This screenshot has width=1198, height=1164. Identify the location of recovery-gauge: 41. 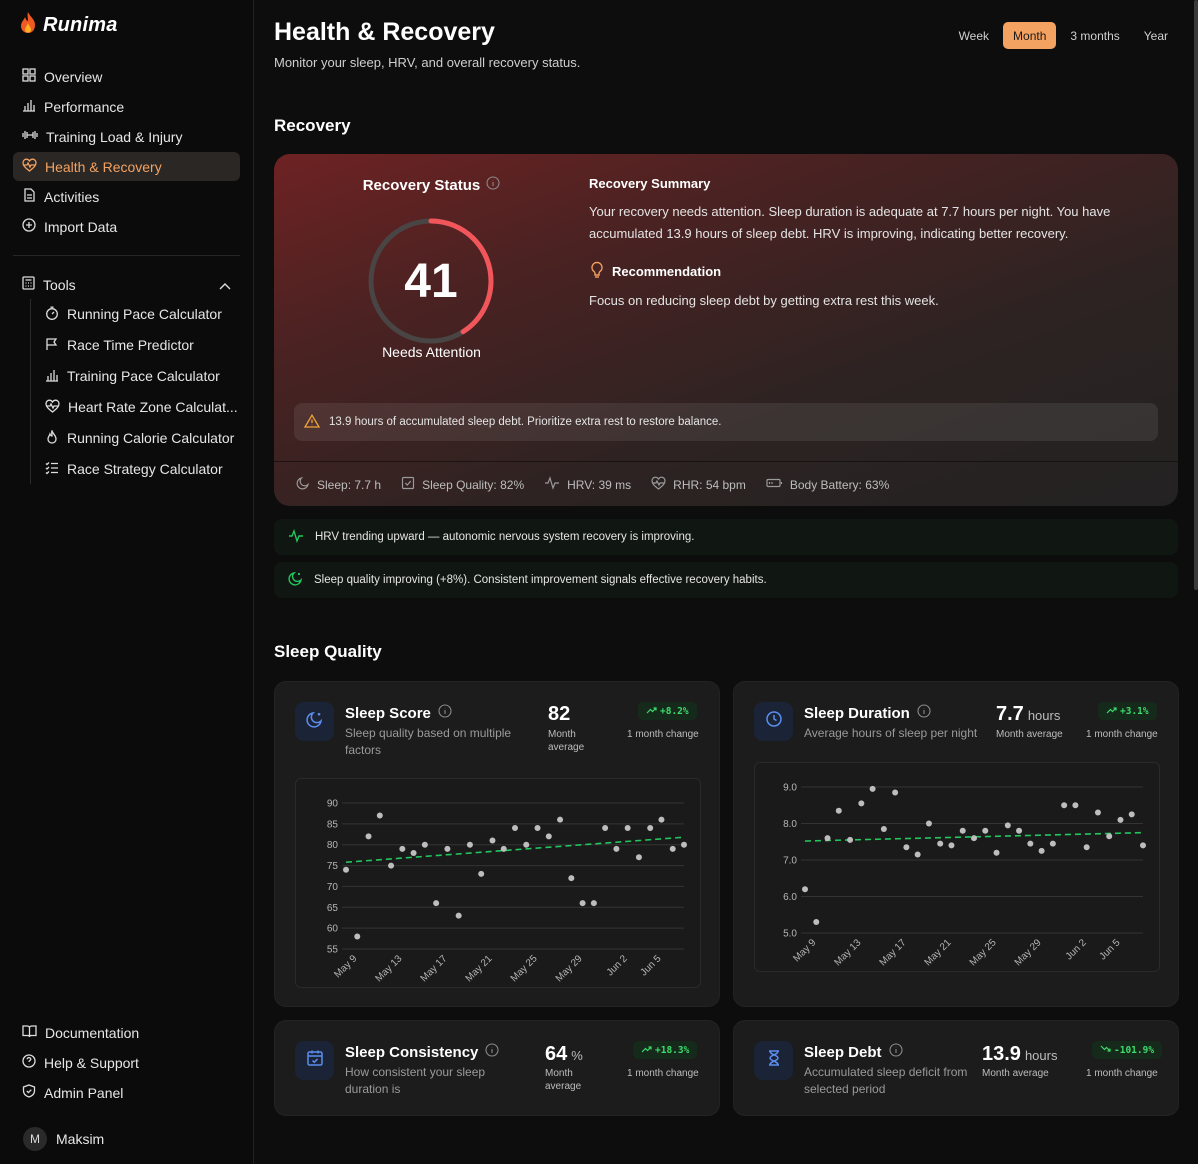
(431, 281).